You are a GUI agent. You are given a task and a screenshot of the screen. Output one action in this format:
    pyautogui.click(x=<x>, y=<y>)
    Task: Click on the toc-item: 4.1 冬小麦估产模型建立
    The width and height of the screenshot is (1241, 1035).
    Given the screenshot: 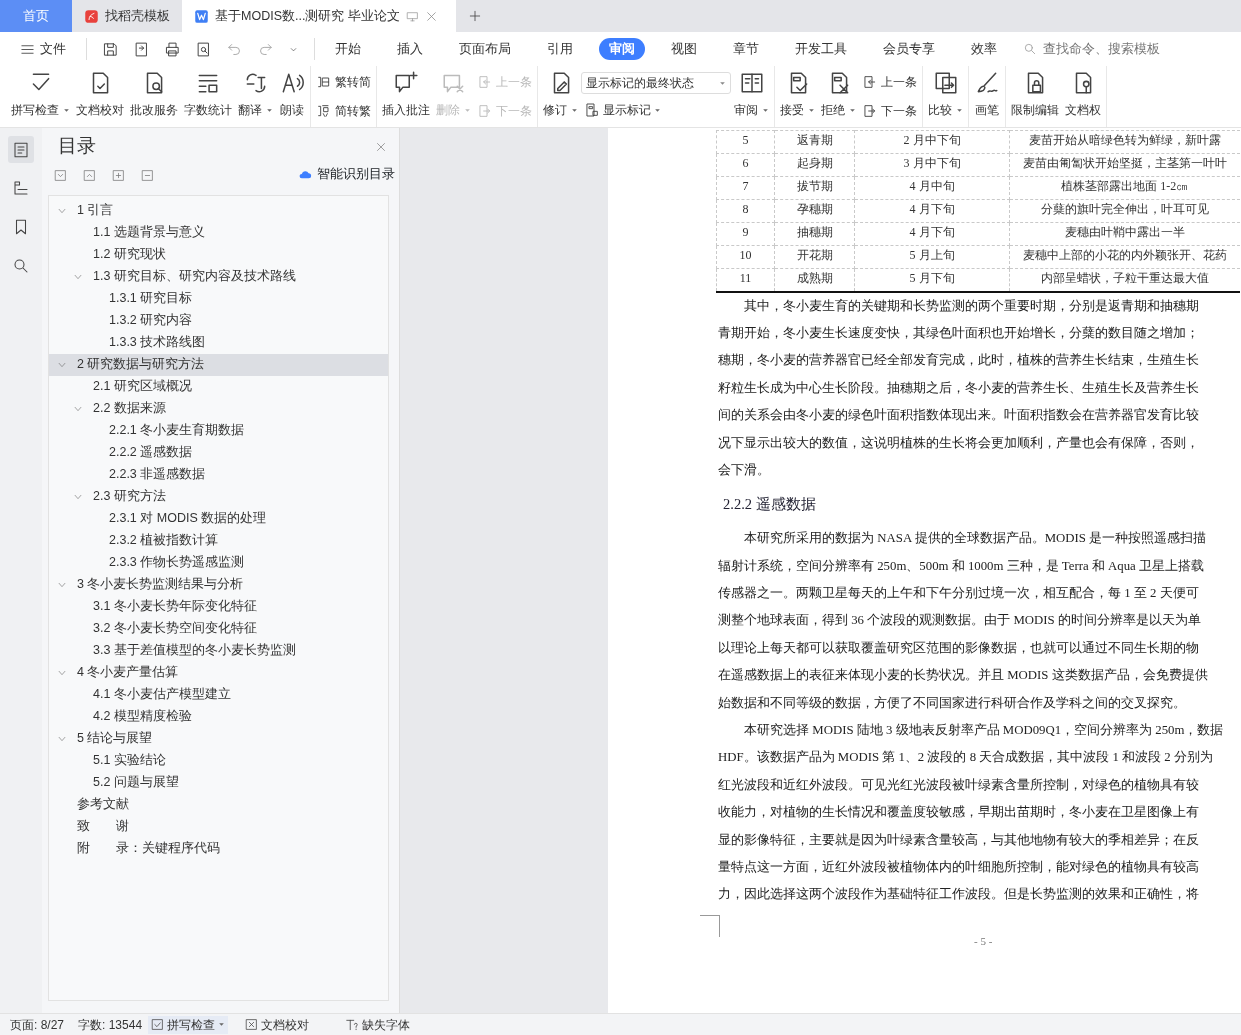 What is the action you would take?
    pyautogui.click(x=218, y=694)
    